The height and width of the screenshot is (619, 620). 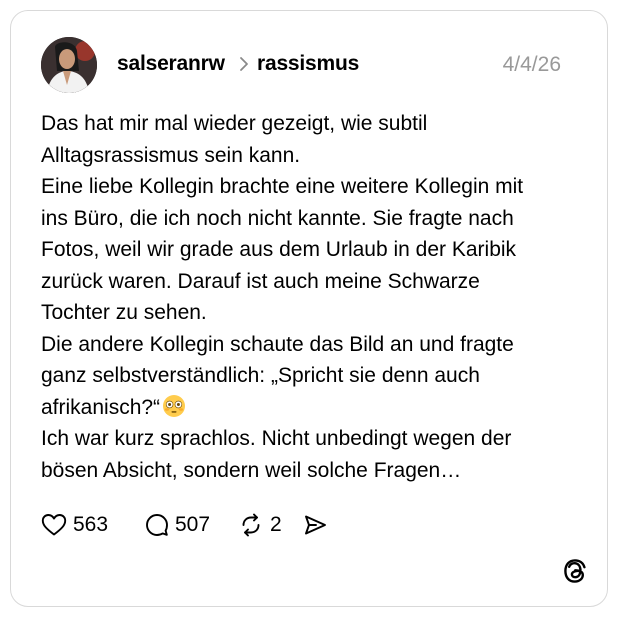 What do you see at coordinates (174, 405) in the screenshot?
I see `flushed-face-emoji` at bounding box center [174, 405].